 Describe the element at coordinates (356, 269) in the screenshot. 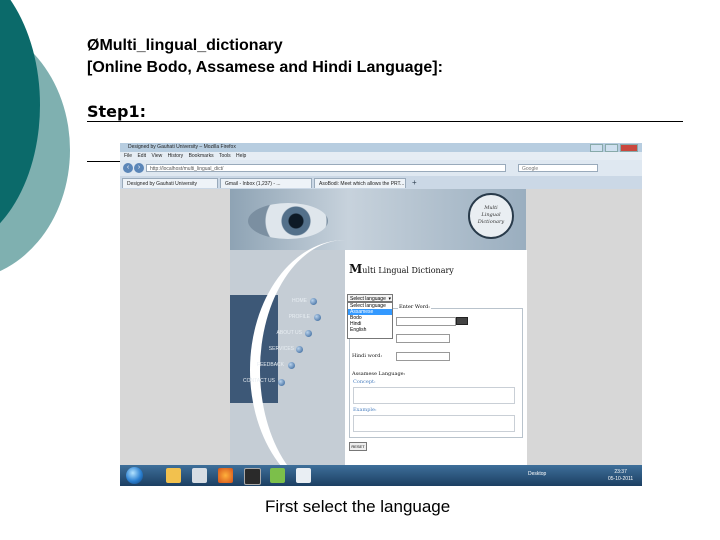

I see `dictionary-title-initial: M` at that location.